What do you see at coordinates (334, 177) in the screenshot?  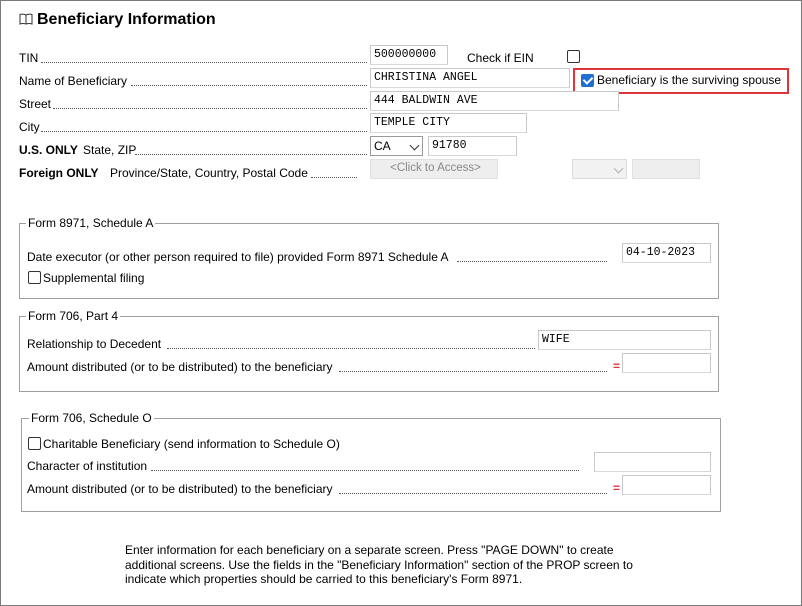 I see `foreign-leader` at bounding box center [334, 177].